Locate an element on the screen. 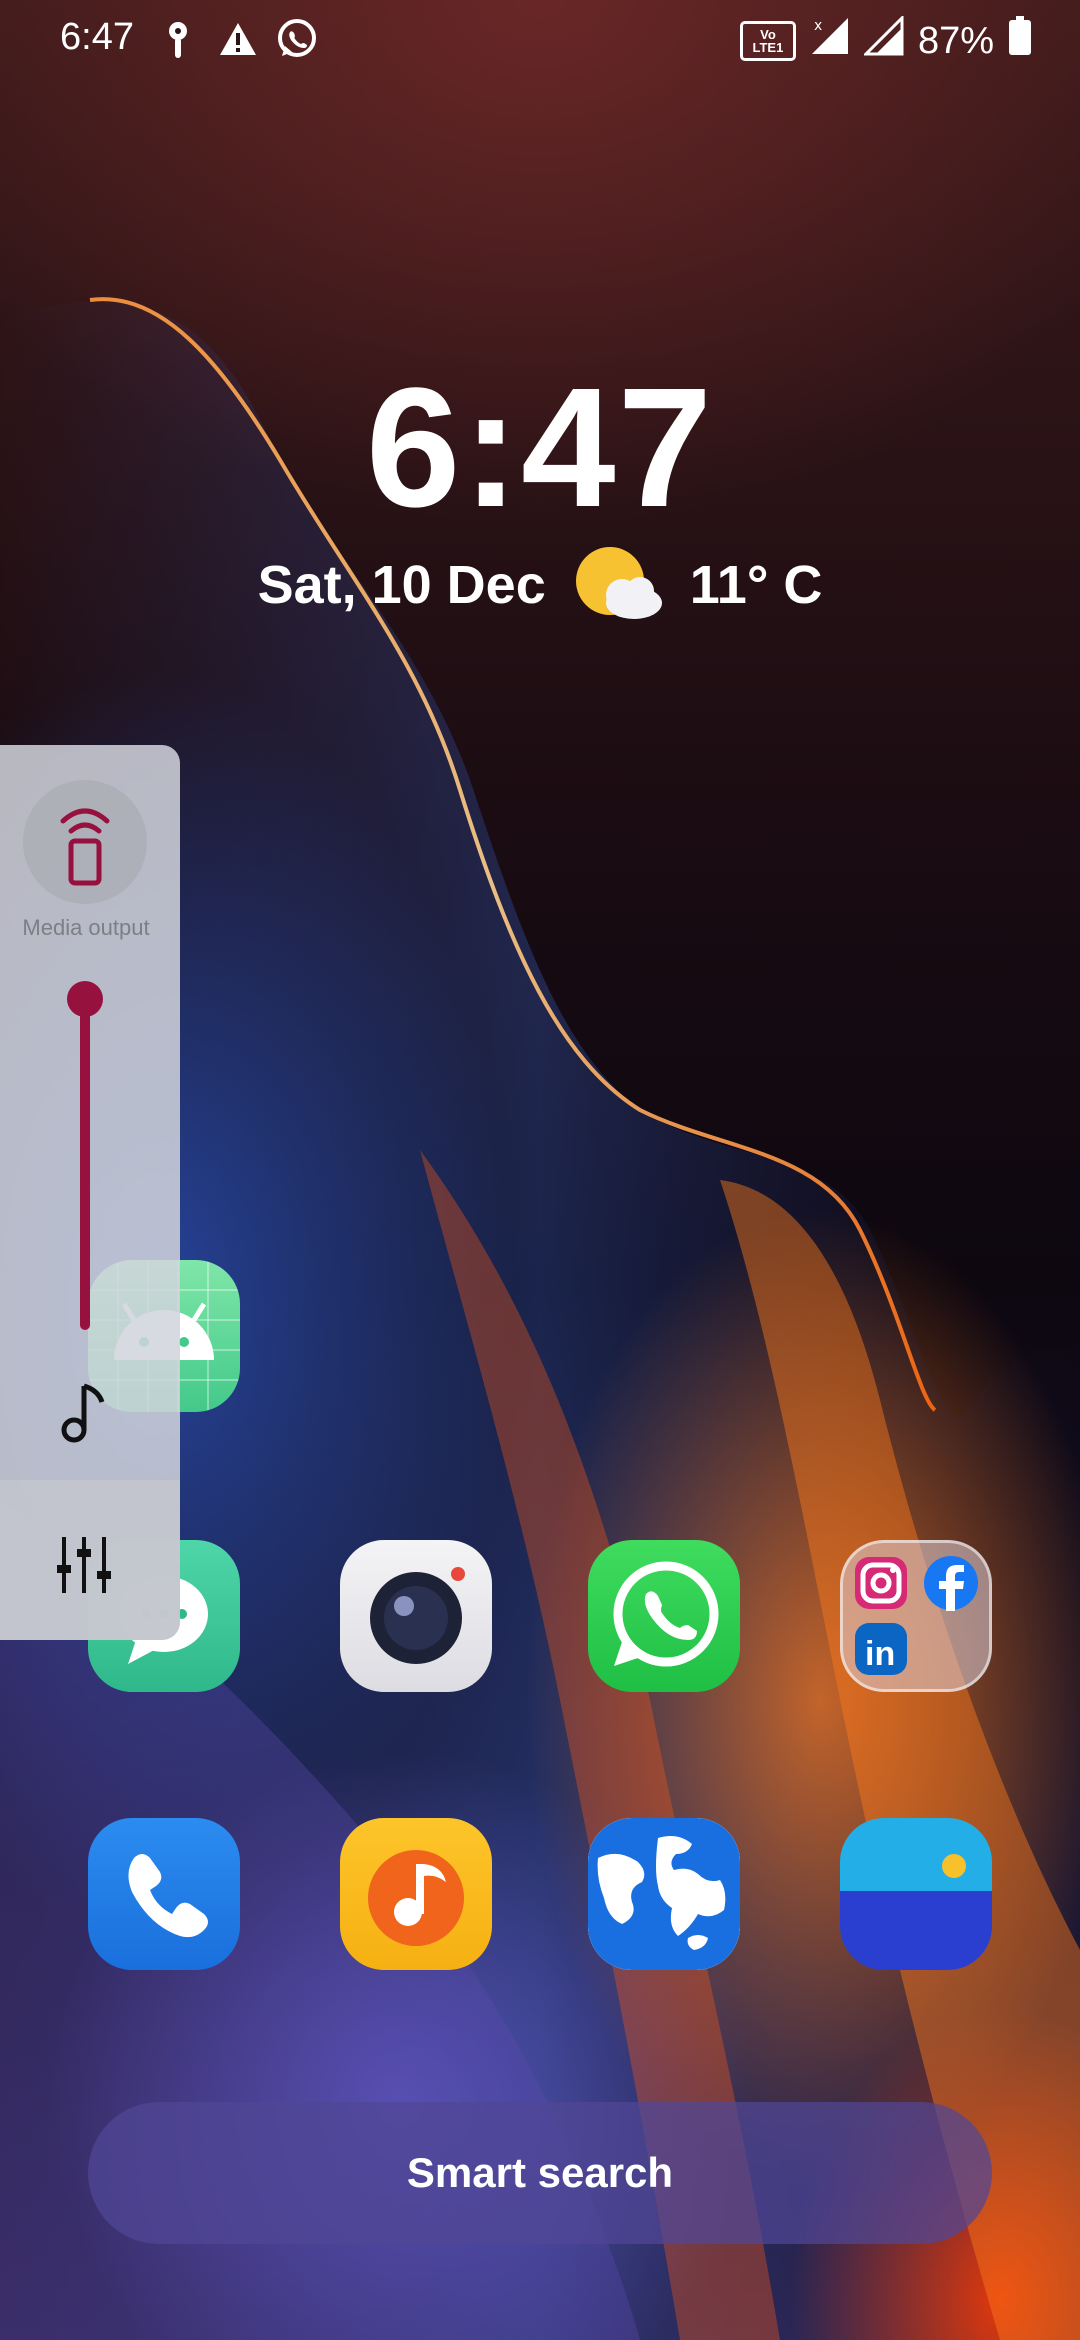 The height and width of the screenshot is (2340, 1080). battery-icon is located at coordinates (1020, 41).